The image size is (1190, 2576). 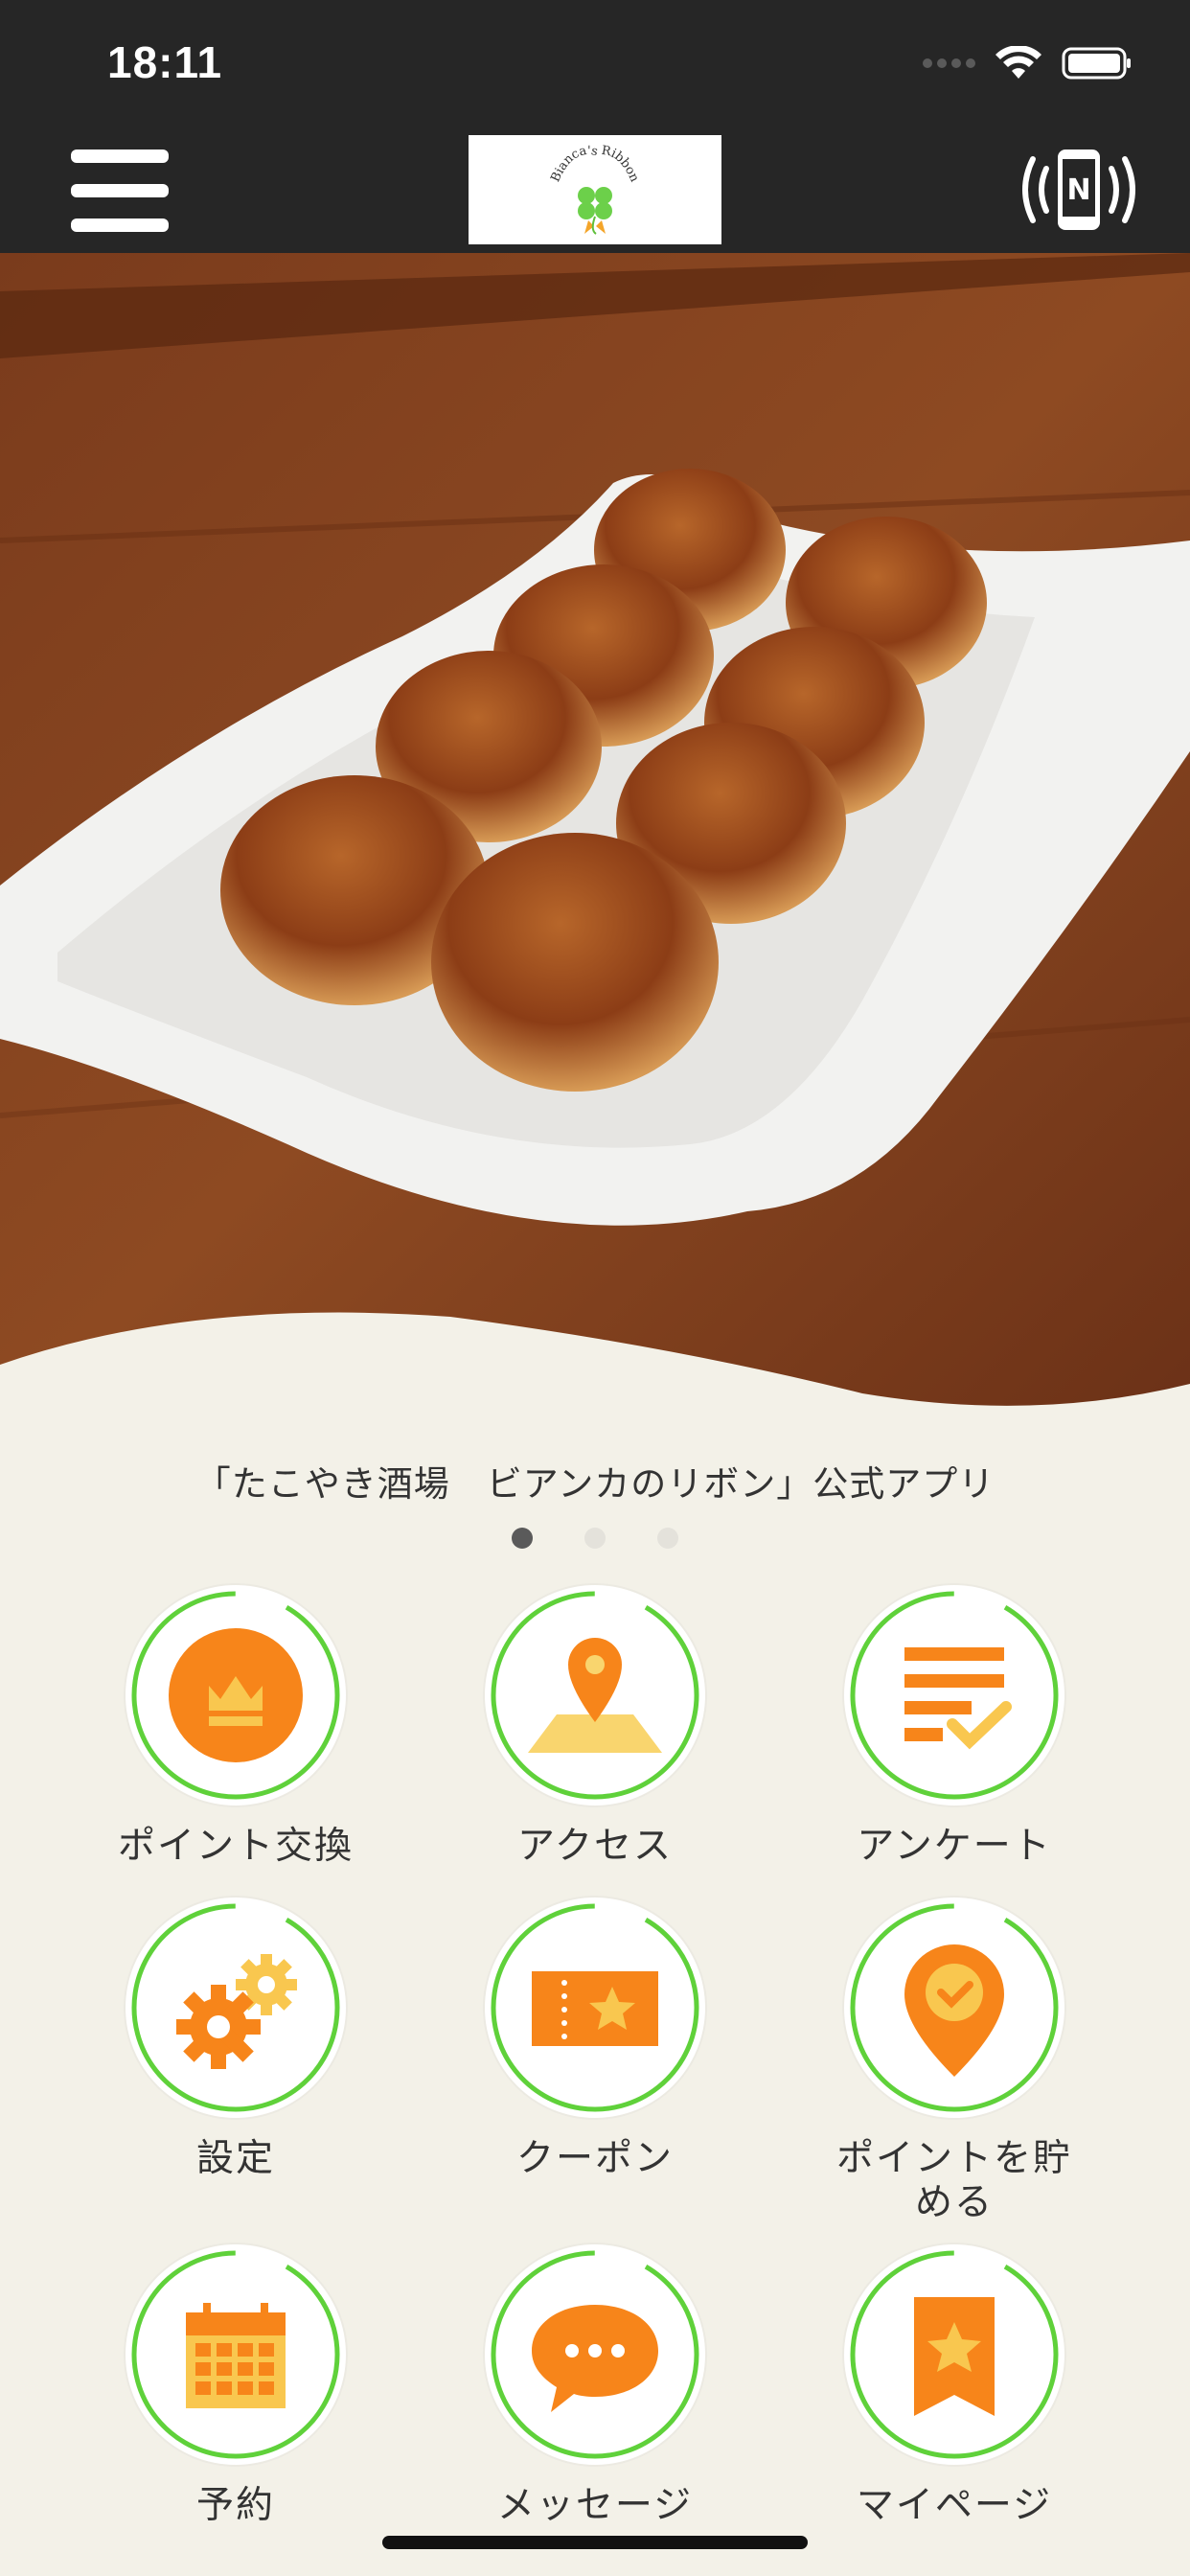 I want to click on svg-text: N, so click(x=1078, y=190).